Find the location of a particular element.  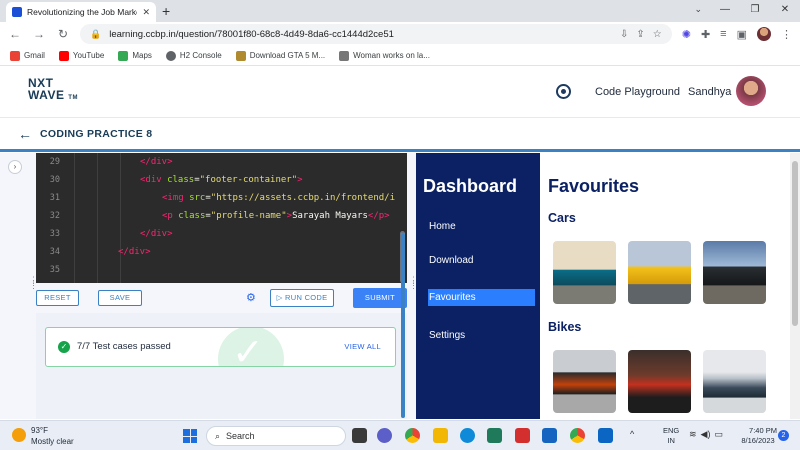

new-tab-button: + is located at coordinates (166, 11).